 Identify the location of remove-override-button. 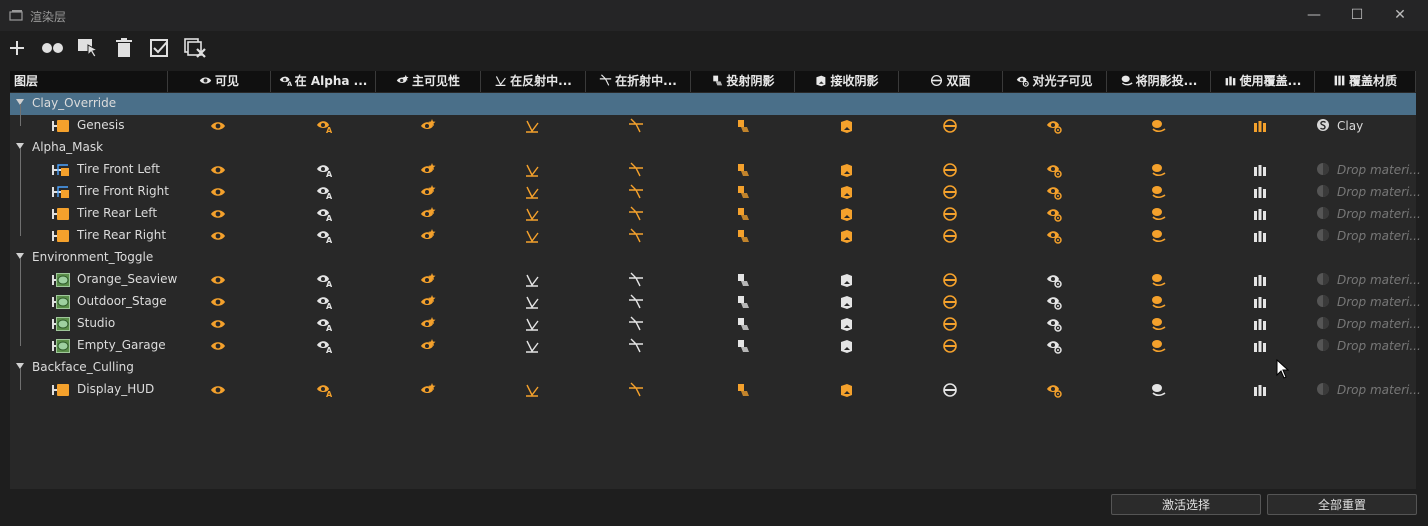
(196, 48).